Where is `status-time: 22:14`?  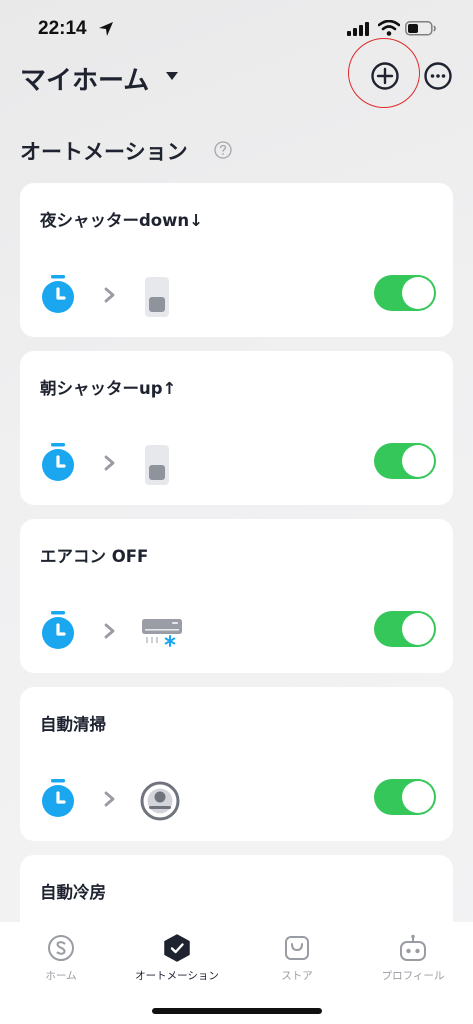
status-time: 22:14 is located at coordinates (62, 28).